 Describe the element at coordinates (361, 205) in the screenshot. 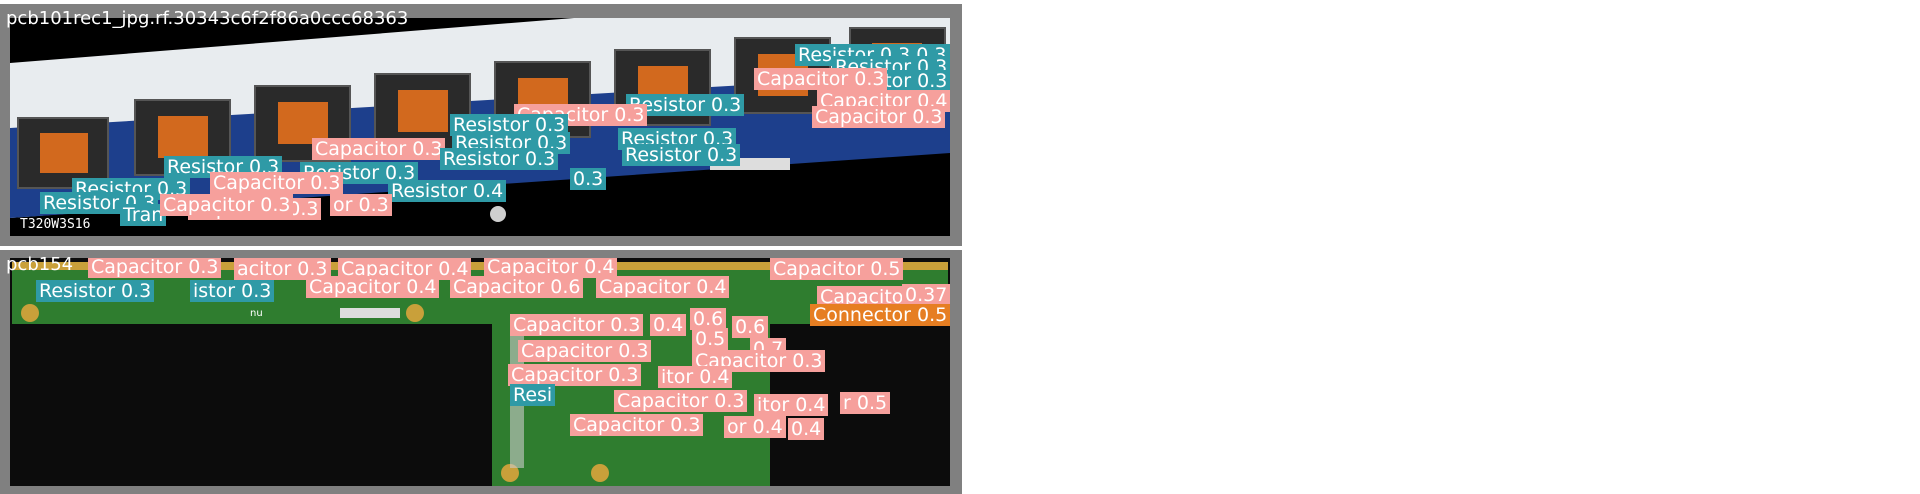

I see `detection-label: or 0.3` at that location.